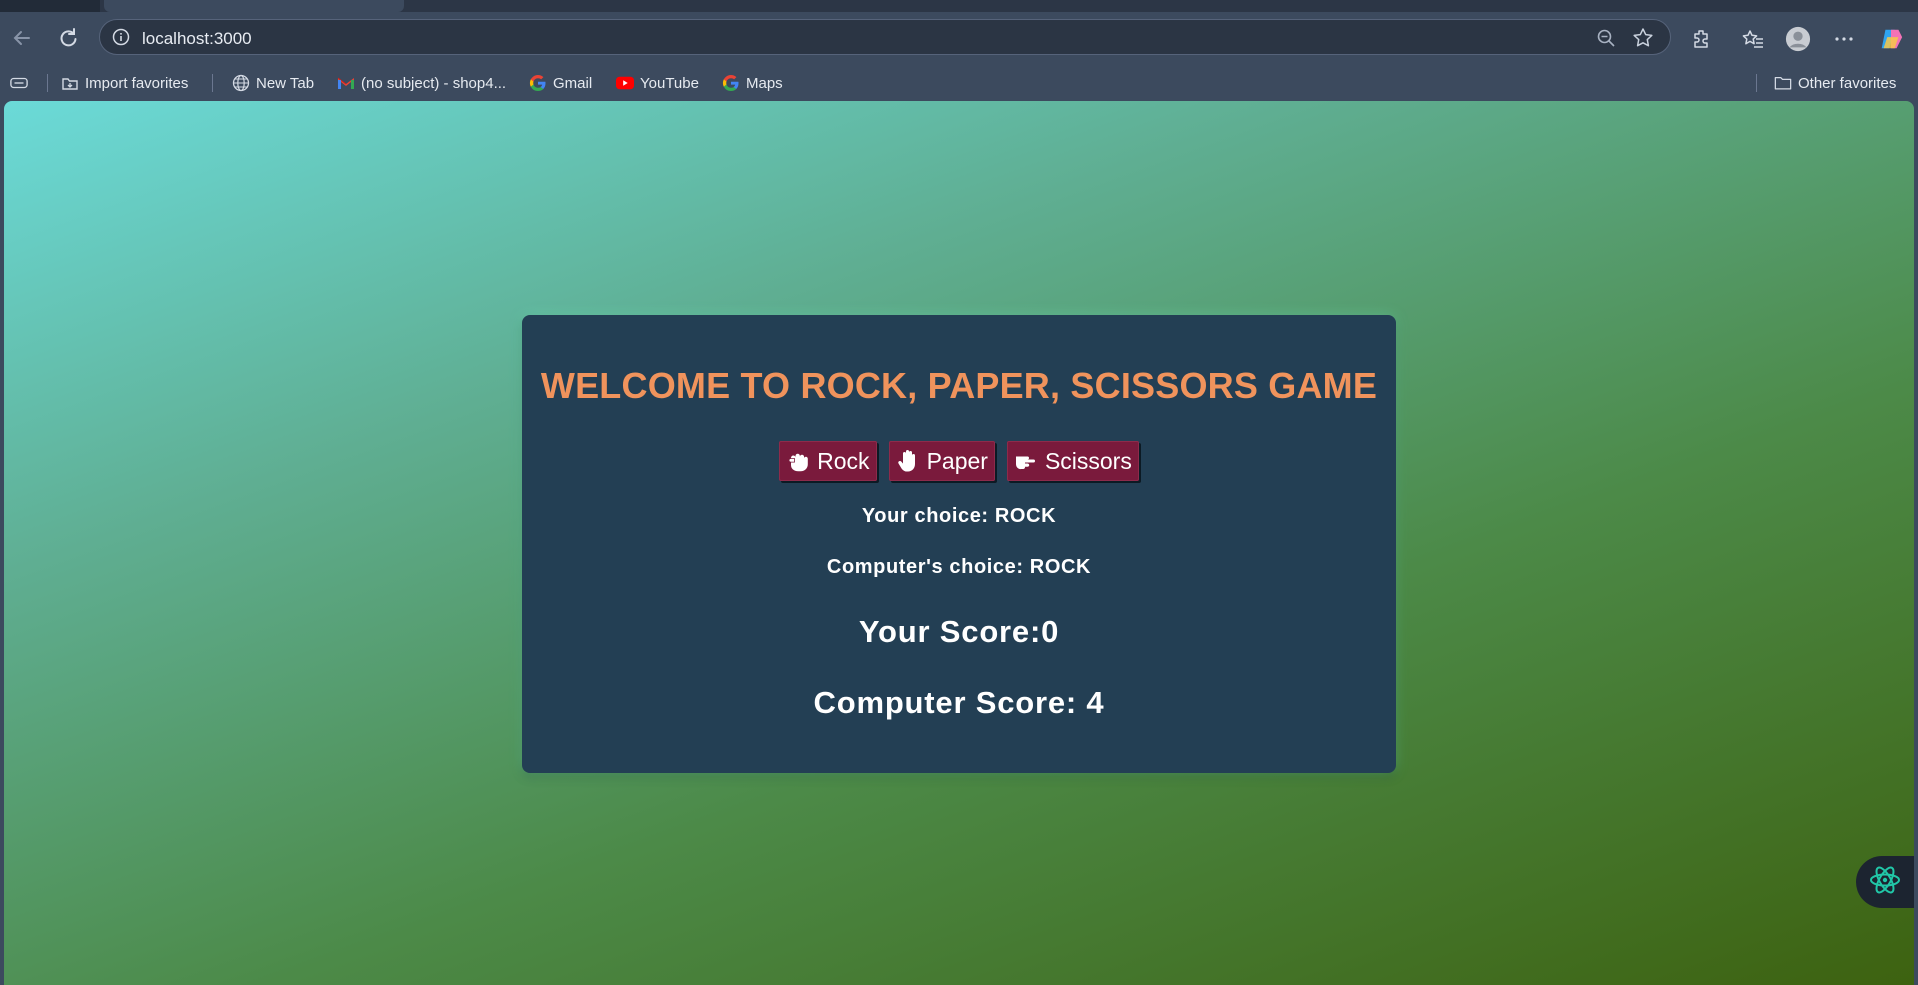 The height and width of the screenshot is (985, 1918). I want to click on rock-button: Rock, so click(828, 461).